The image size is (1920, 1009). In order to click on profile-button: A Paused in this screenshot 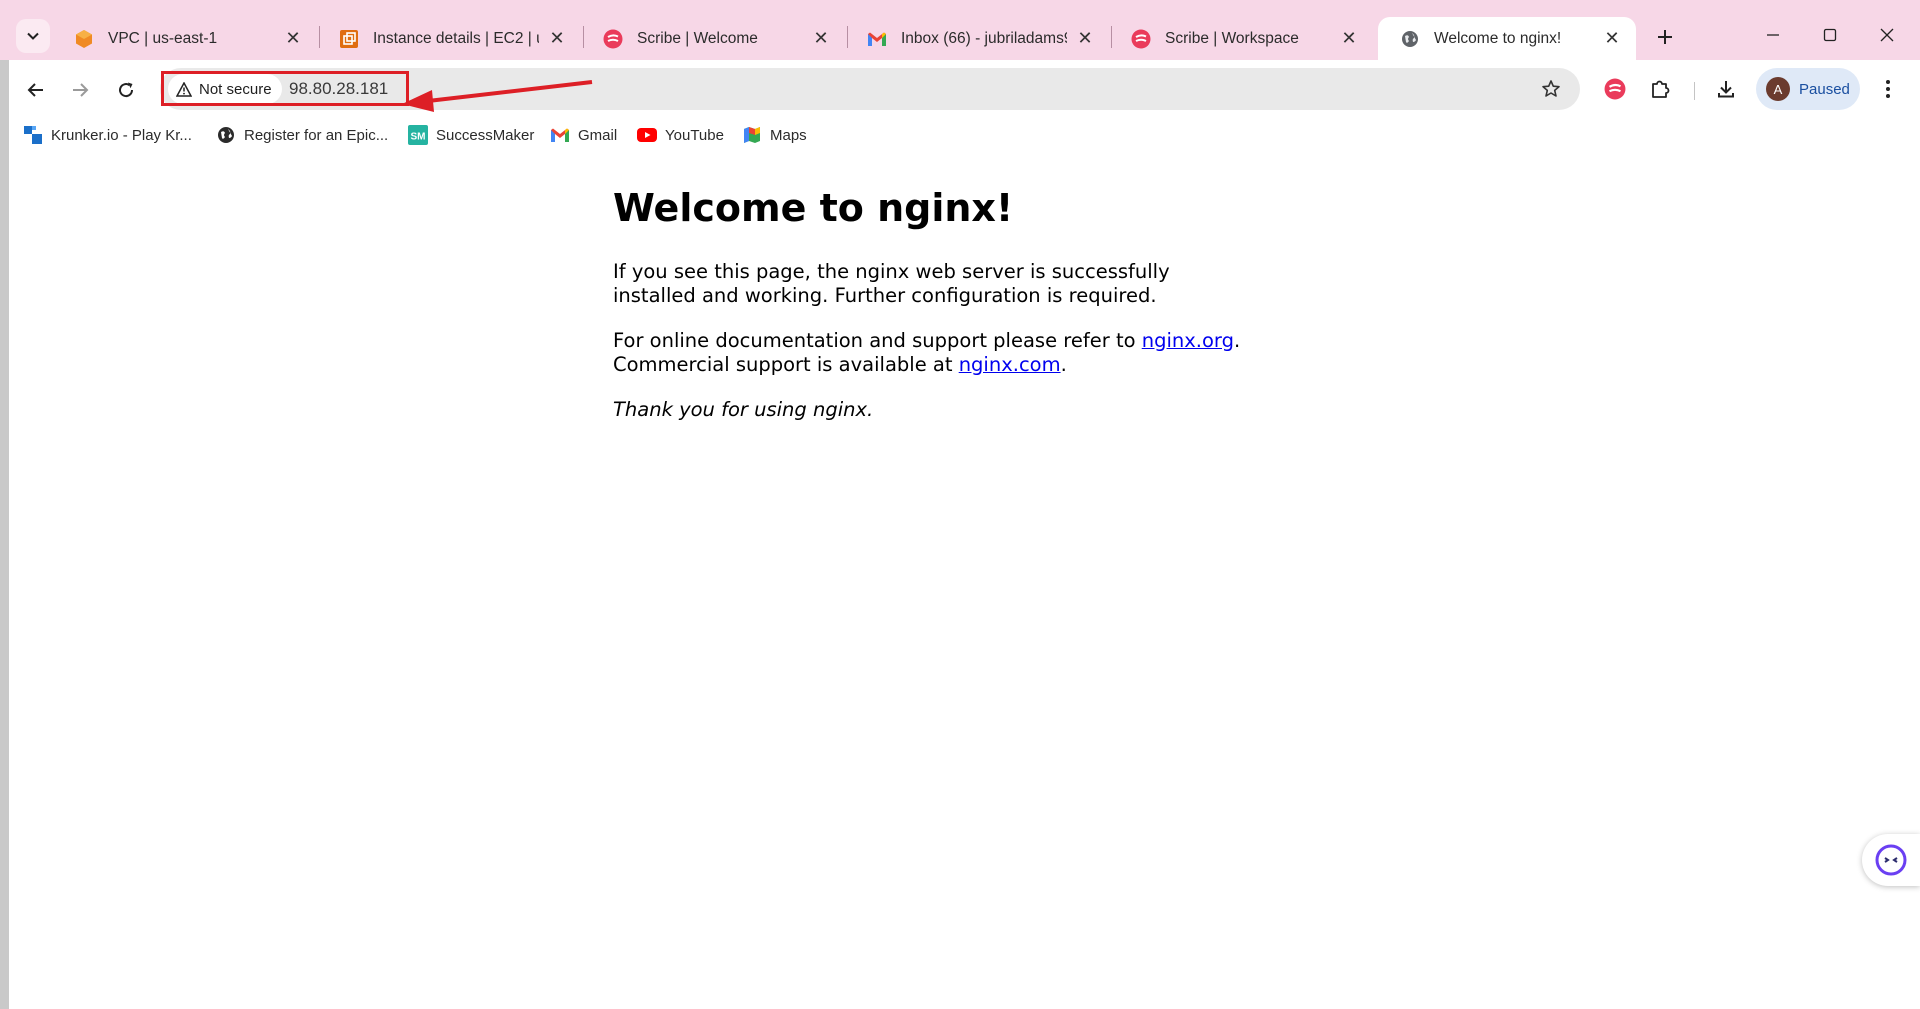, I will do `click(1808, 89)`.